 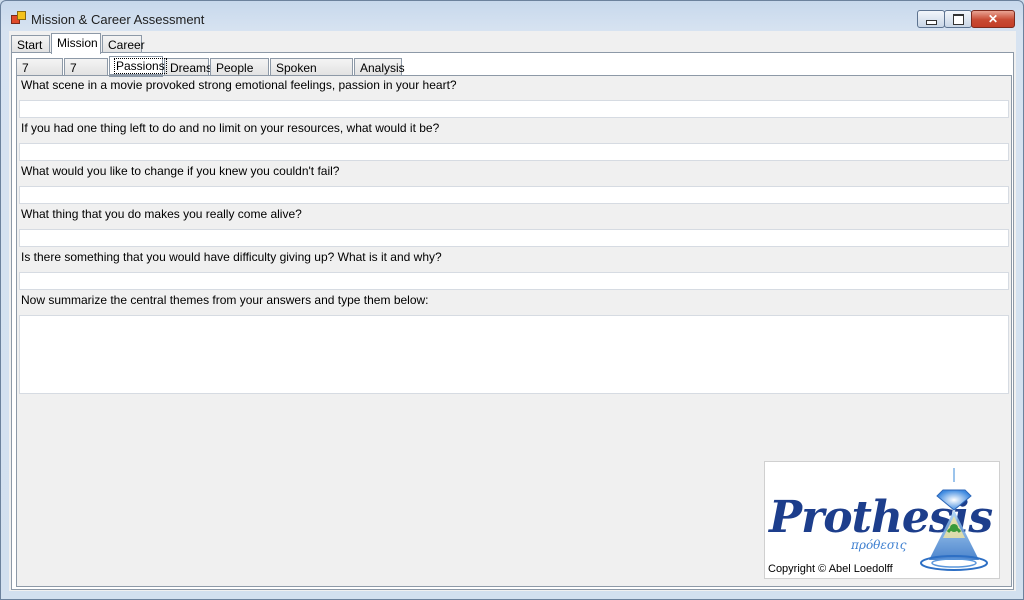 I want to click on minimize-button, so click(x=931, y=19).